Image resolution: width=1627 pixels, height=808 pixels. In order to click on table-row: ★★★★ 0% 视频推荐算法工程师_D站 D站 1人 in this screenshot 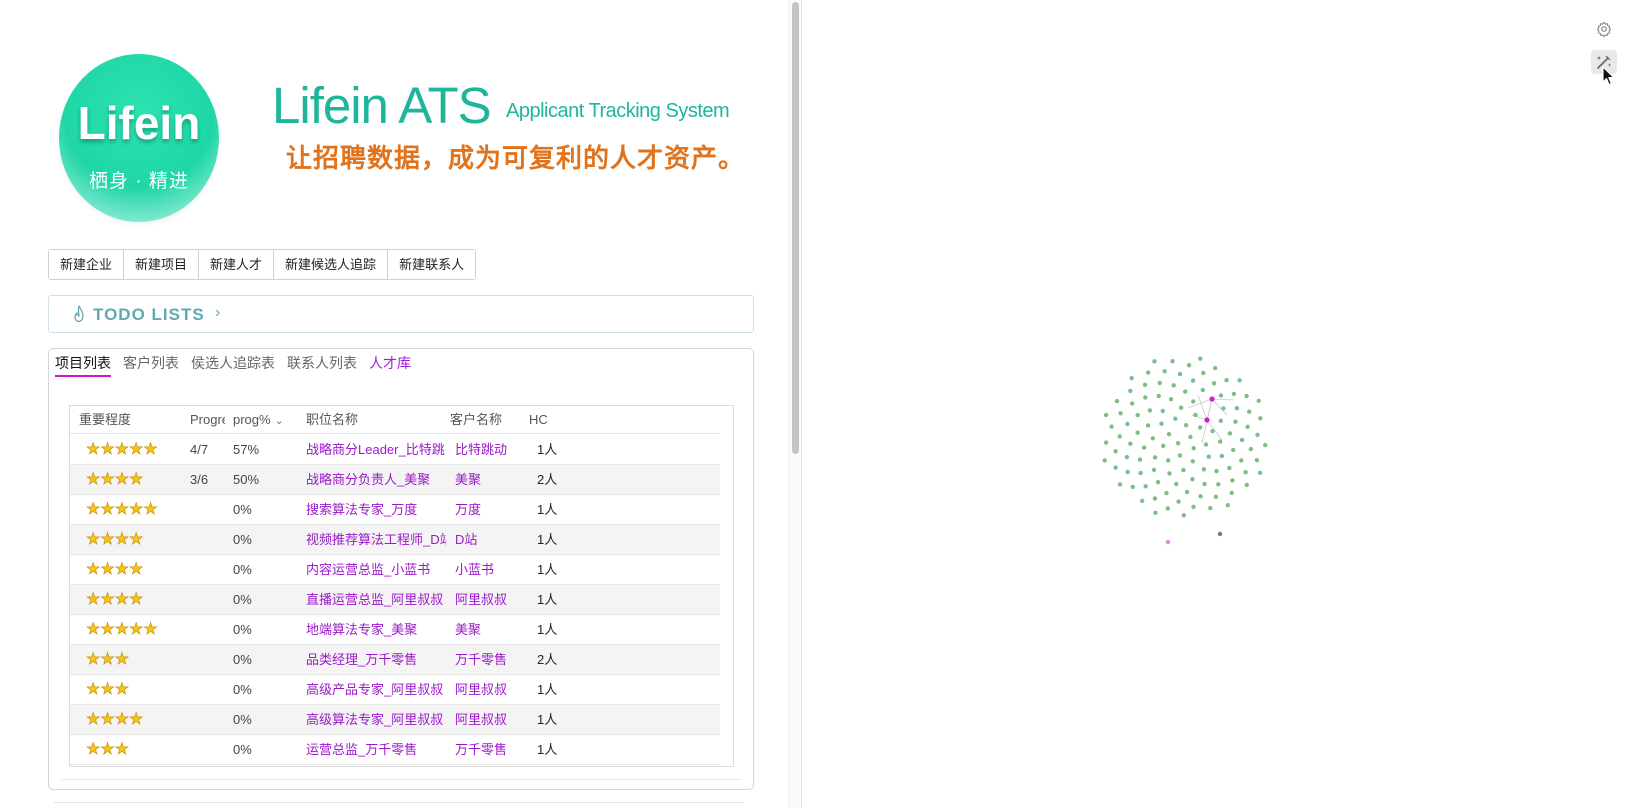, I will do `click(395, 540)`.